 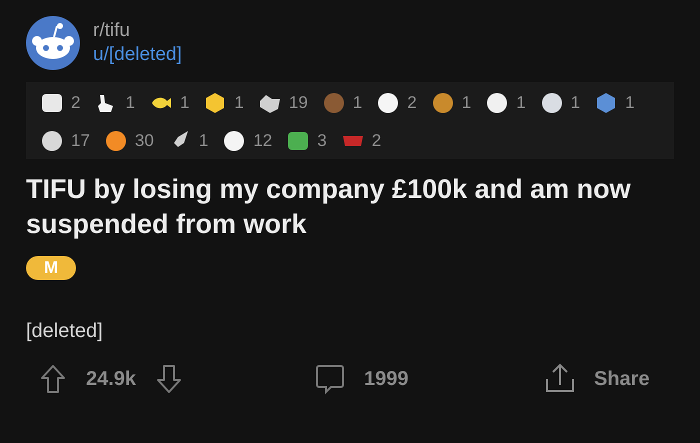 I want to click on avatar-icon, so click(x=53, y=43).